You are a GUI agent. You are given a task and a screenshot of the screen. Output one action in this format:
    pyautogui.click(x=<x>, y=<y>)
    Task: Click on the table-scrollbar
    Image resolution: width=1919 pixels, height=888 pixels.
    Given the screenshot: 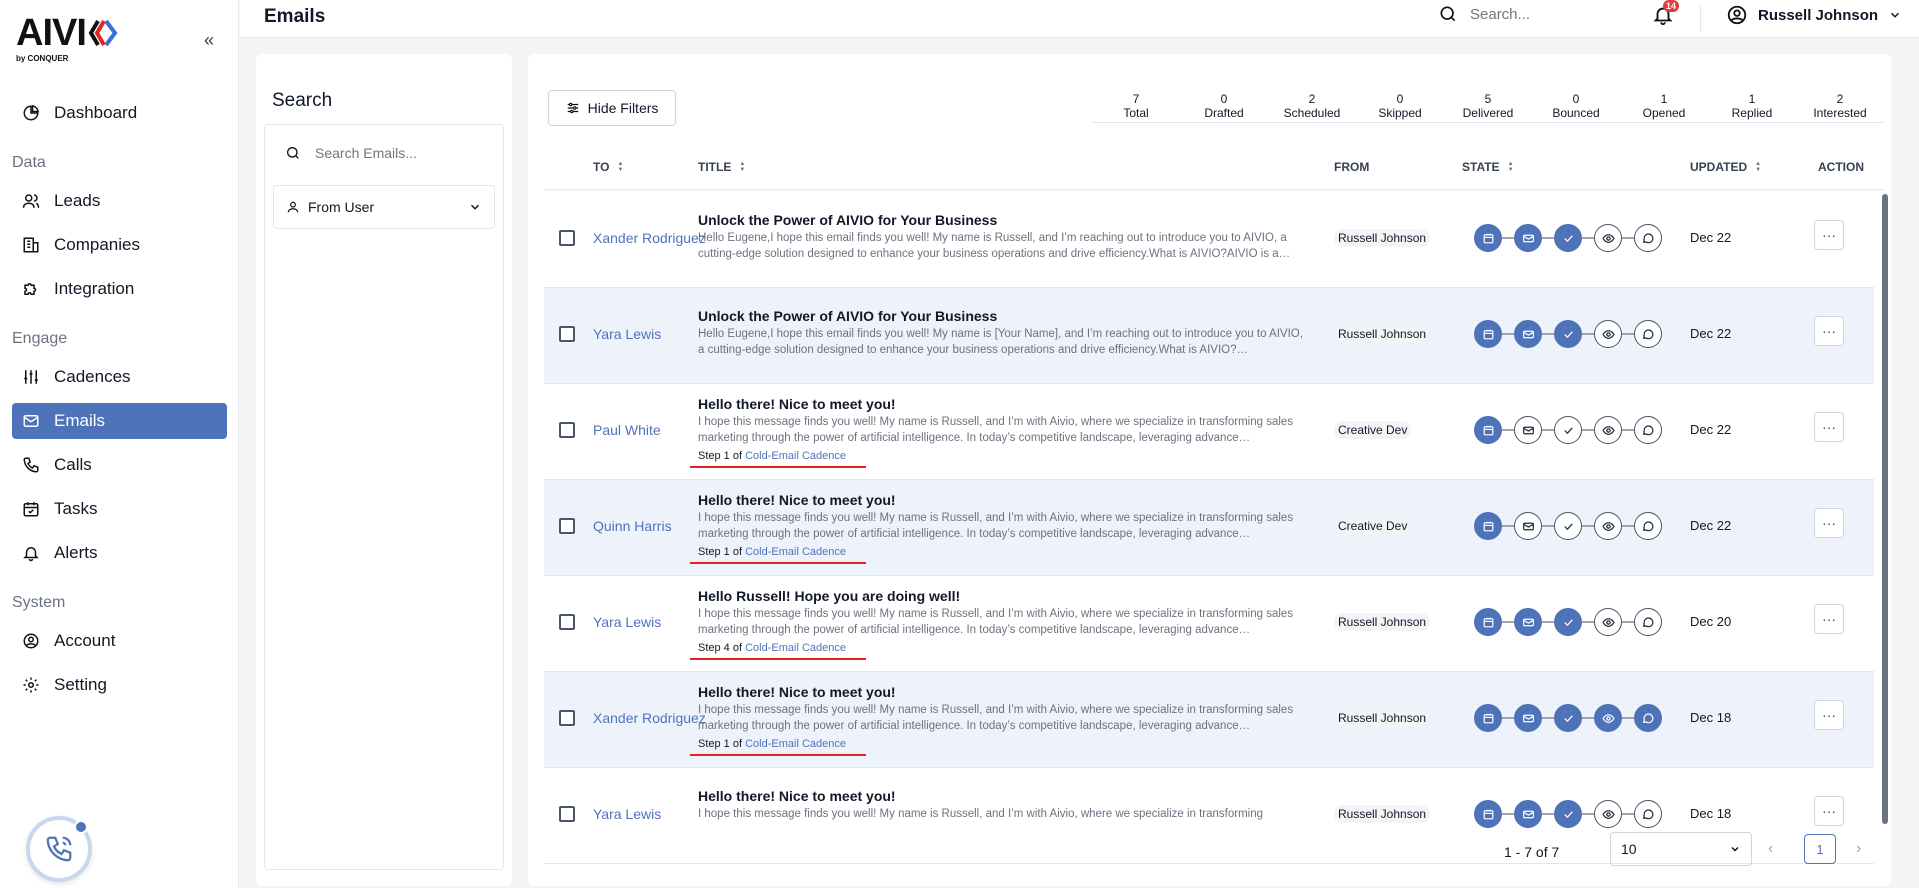 What is the action you would take?
    pyautogui.click(x=1885, y=509)
    